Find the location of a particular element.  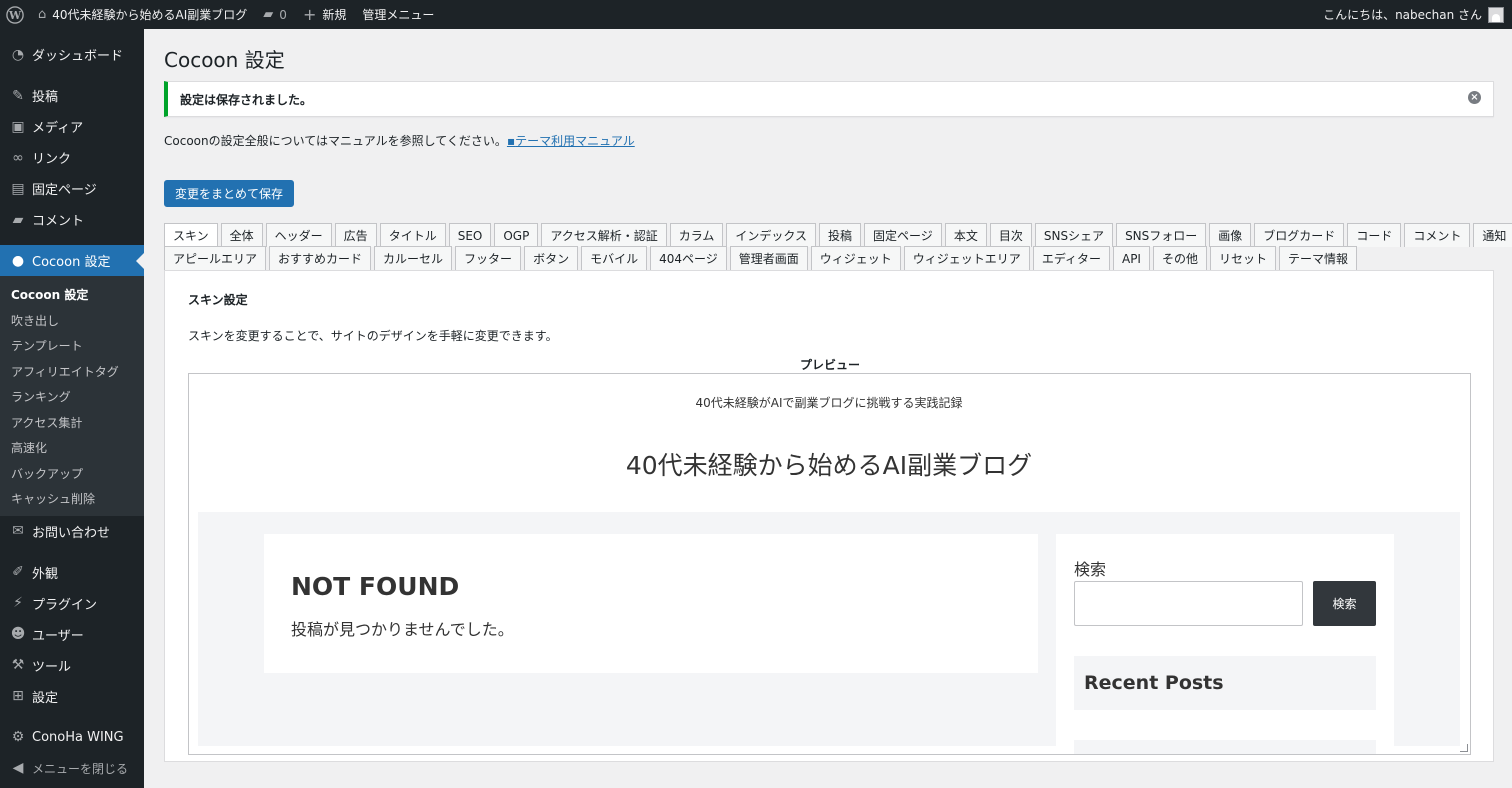

submenu-affiliate-tag: アフィリエイトタグ is located at coordinates (72, 372).